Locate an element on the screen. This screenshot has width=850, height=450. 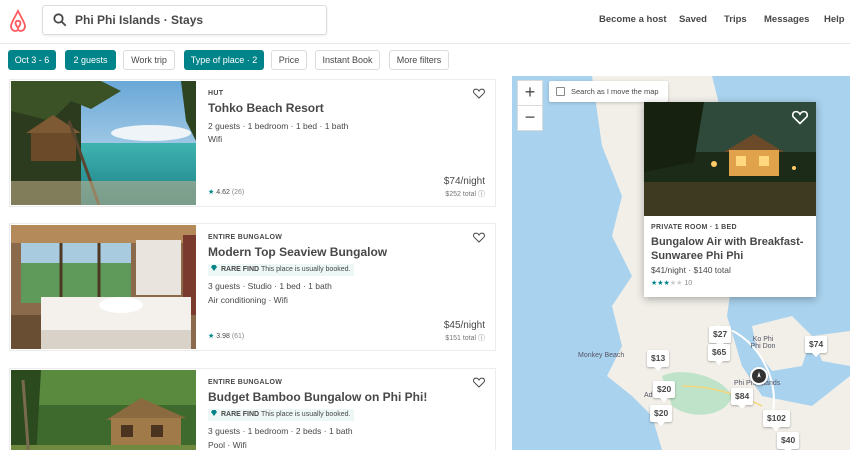
map-price-pin: $102 is located at coordinates (776, 420).